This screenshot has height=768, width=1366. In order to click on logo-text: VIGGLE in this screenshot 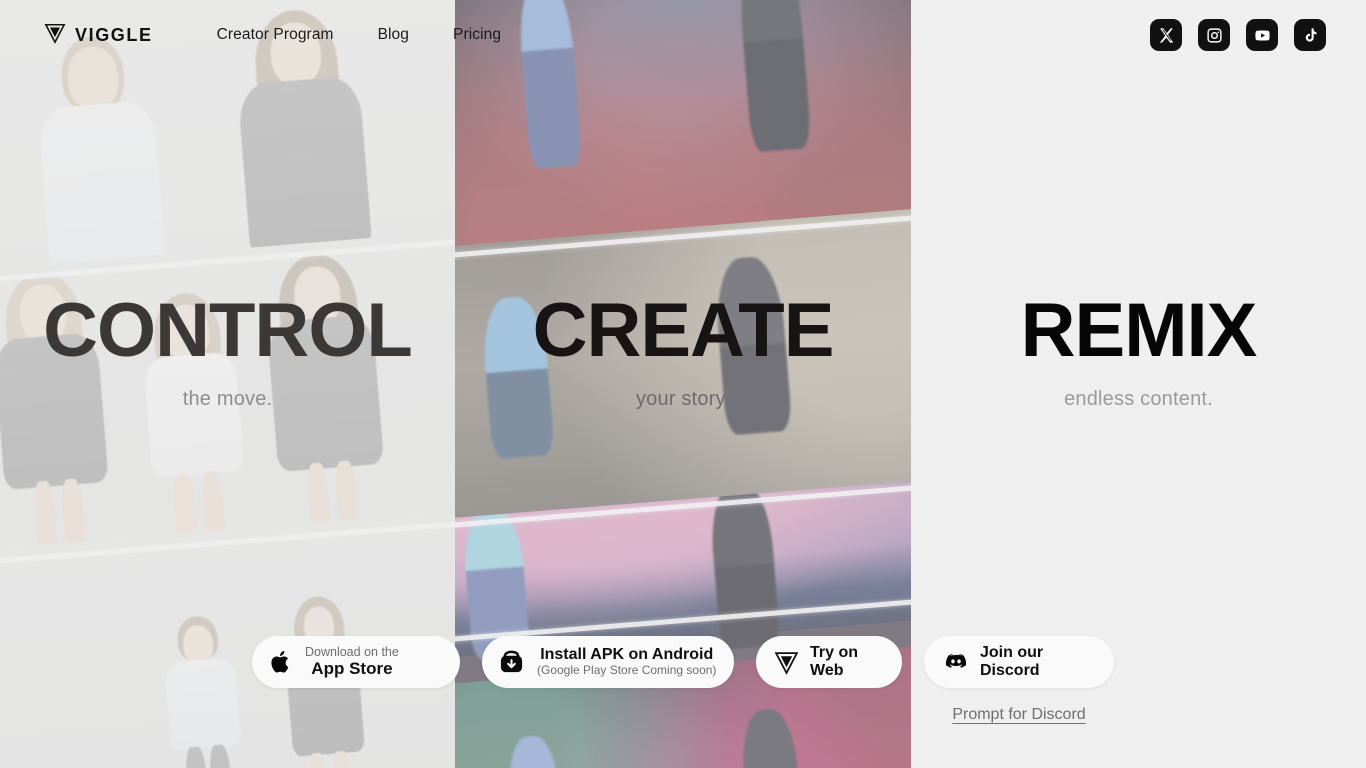, I will do `click(114, 34)`.